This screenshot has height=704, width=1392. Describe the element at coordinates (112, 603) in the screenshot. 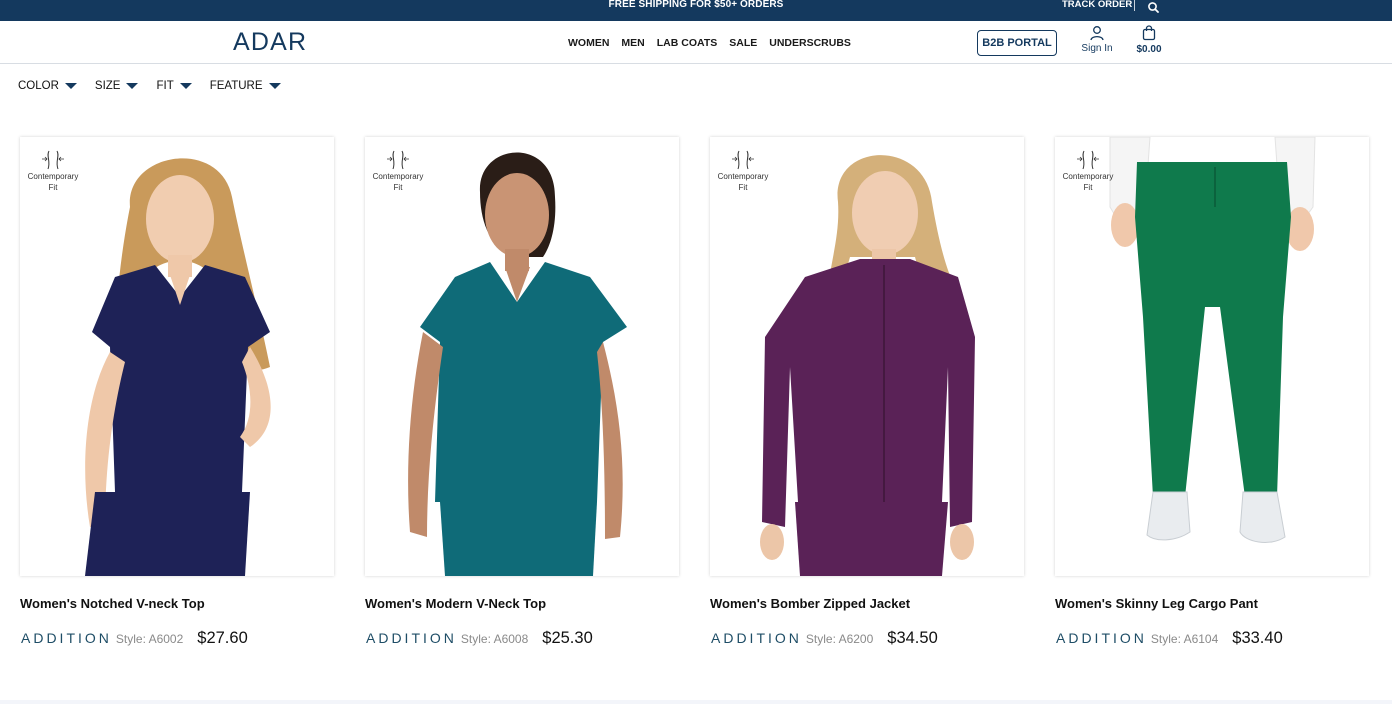

I see `product-name: Women's Notched V-neck Top` at that location.